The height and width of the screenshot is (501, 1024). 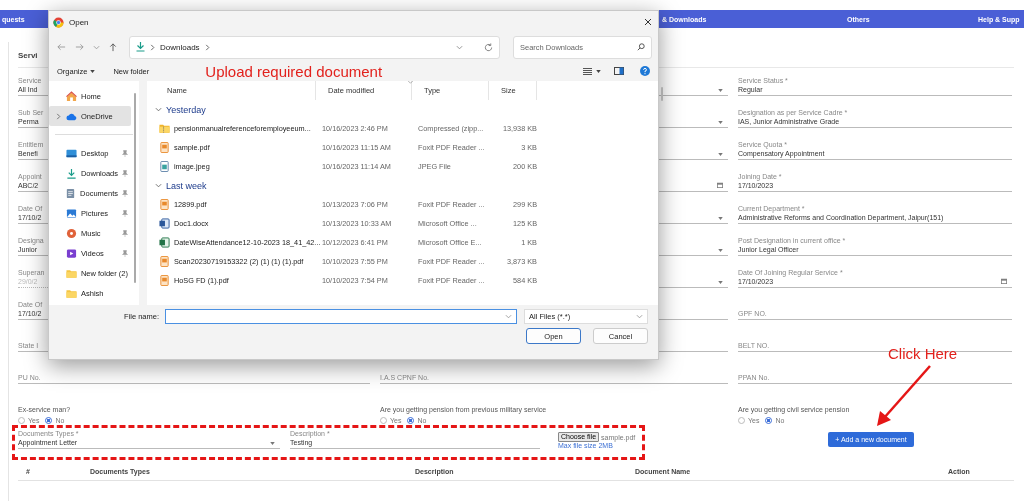 What do you see at coordinates (180, 47) in the screenshot?
I see `breadcrumb: Downloads` at bounding box center [180, 47].